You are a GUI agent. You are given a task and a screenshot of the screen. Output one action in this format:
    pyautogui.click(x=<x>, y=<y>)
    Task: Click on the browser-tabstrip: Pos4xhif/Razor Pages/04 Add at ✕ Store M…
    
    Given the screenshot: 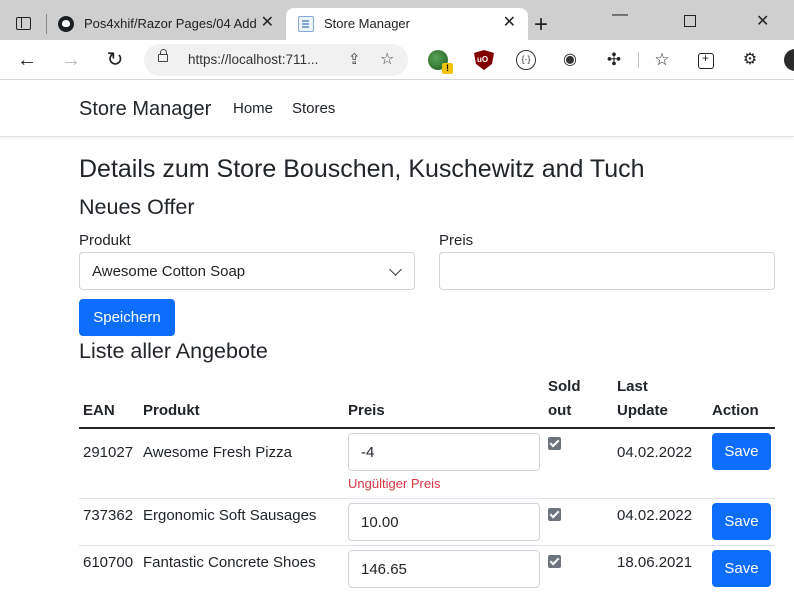 What is the action you would take?
    pyautogui.click(x=397, y=20)
    